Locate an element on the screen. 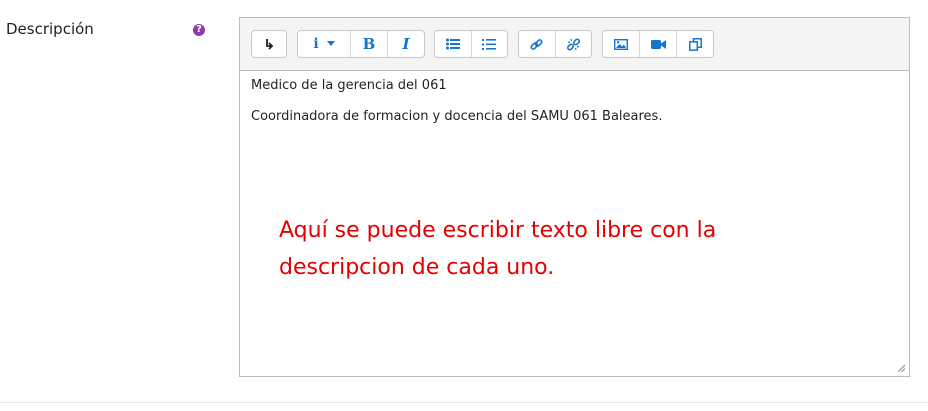 The image size is (928, 411). collapse-toolbar-button is located at coordinates (269, 44).